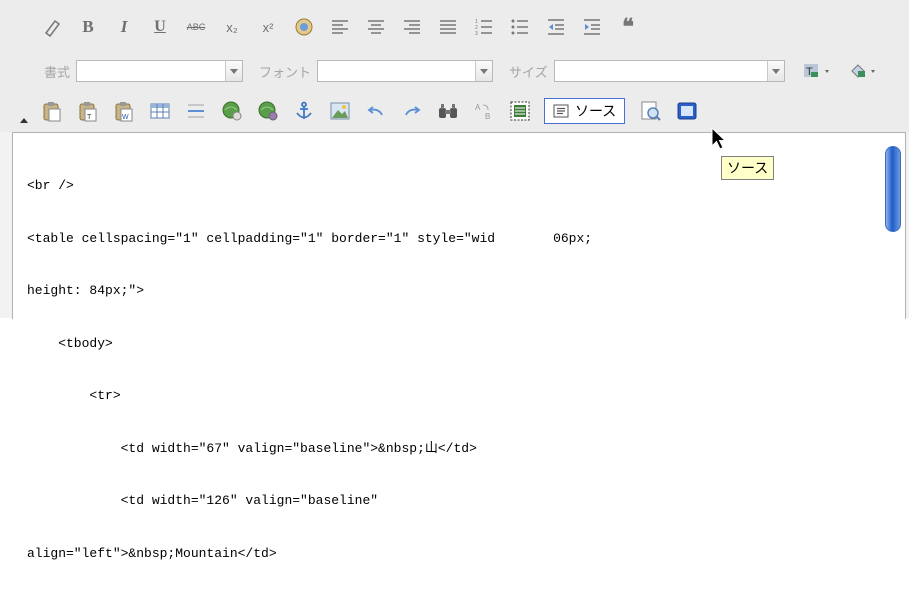 The image size is (909, 597). Describe the element at coordinates (719, 142) in the screenshot. I see `mouse-cursor-icon` at that location.